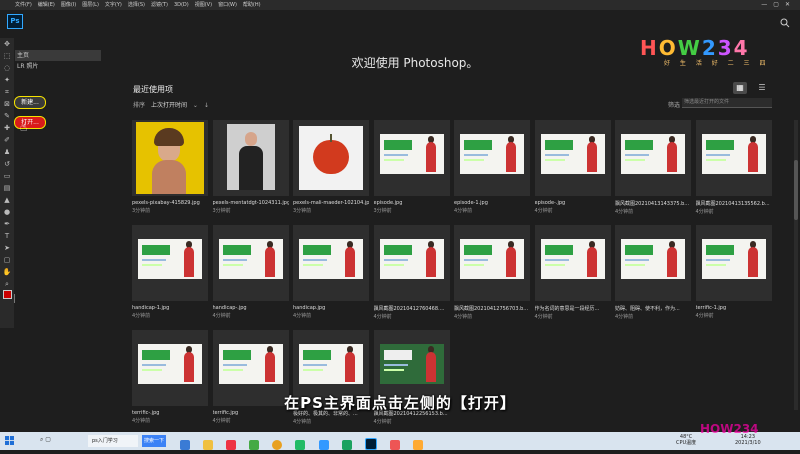 The width and height of the screenshot is (800, 454). Describe the element at coordinates (7, 188) in the screenshot. I see `gradient-tool-icon: ▤` at that location.